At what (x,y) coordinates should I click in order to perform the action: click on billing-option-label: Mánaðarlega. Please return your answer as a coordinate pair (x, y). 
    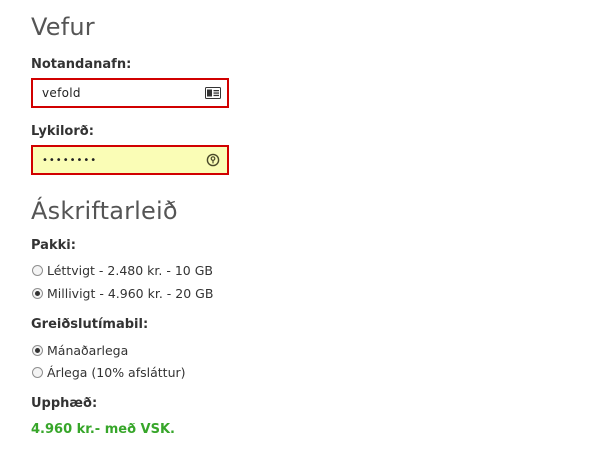
    Looking at the image, I should click on (88, 350).